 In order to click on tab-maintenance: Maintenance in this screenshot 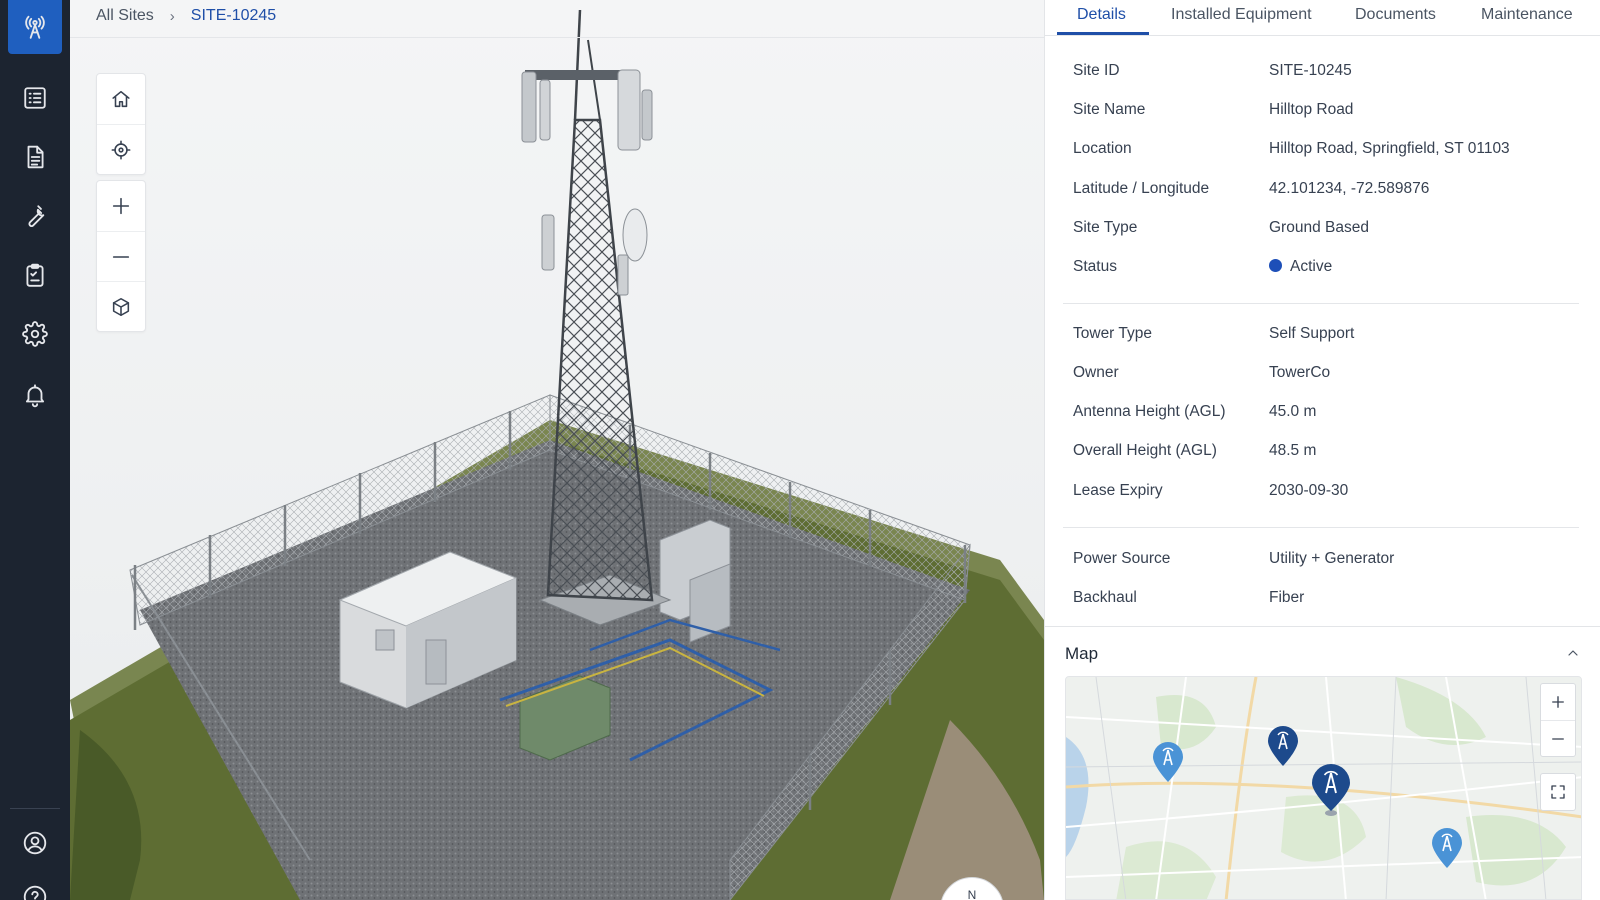, I will do `click(1527, 21)`.